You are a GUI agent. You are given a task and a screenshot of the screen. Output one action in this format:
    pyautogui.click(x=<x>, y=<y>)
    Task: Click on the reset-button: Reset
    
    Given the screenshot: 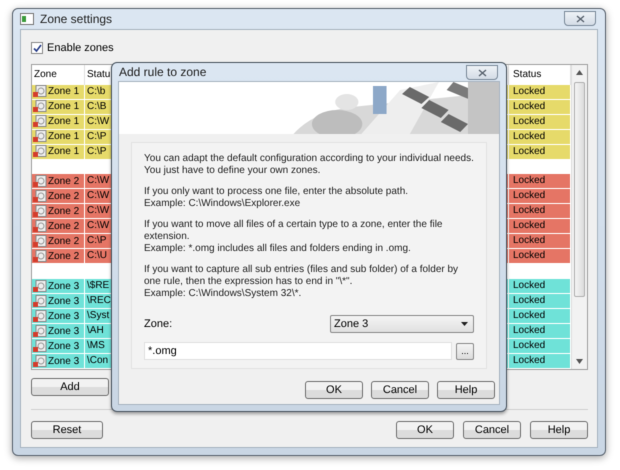 What is the action you would take?
    pyautogui.click(x=67, y=430)
    